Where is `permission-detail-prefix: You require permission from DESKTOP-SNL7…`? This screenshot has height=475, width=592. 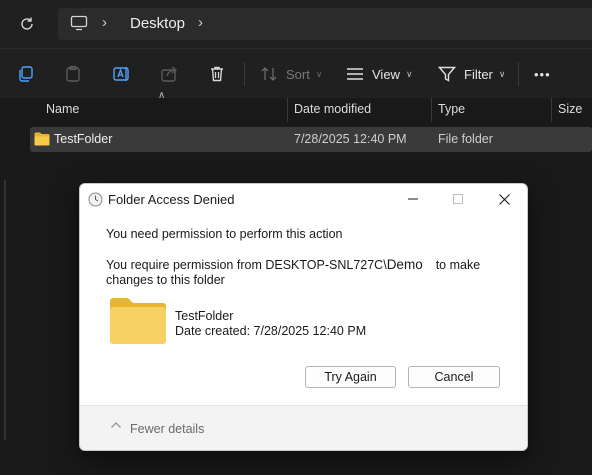
permission-detail-prefix: You require permission from DESKTOP-SNL7… is located at coordinates (246, 265).